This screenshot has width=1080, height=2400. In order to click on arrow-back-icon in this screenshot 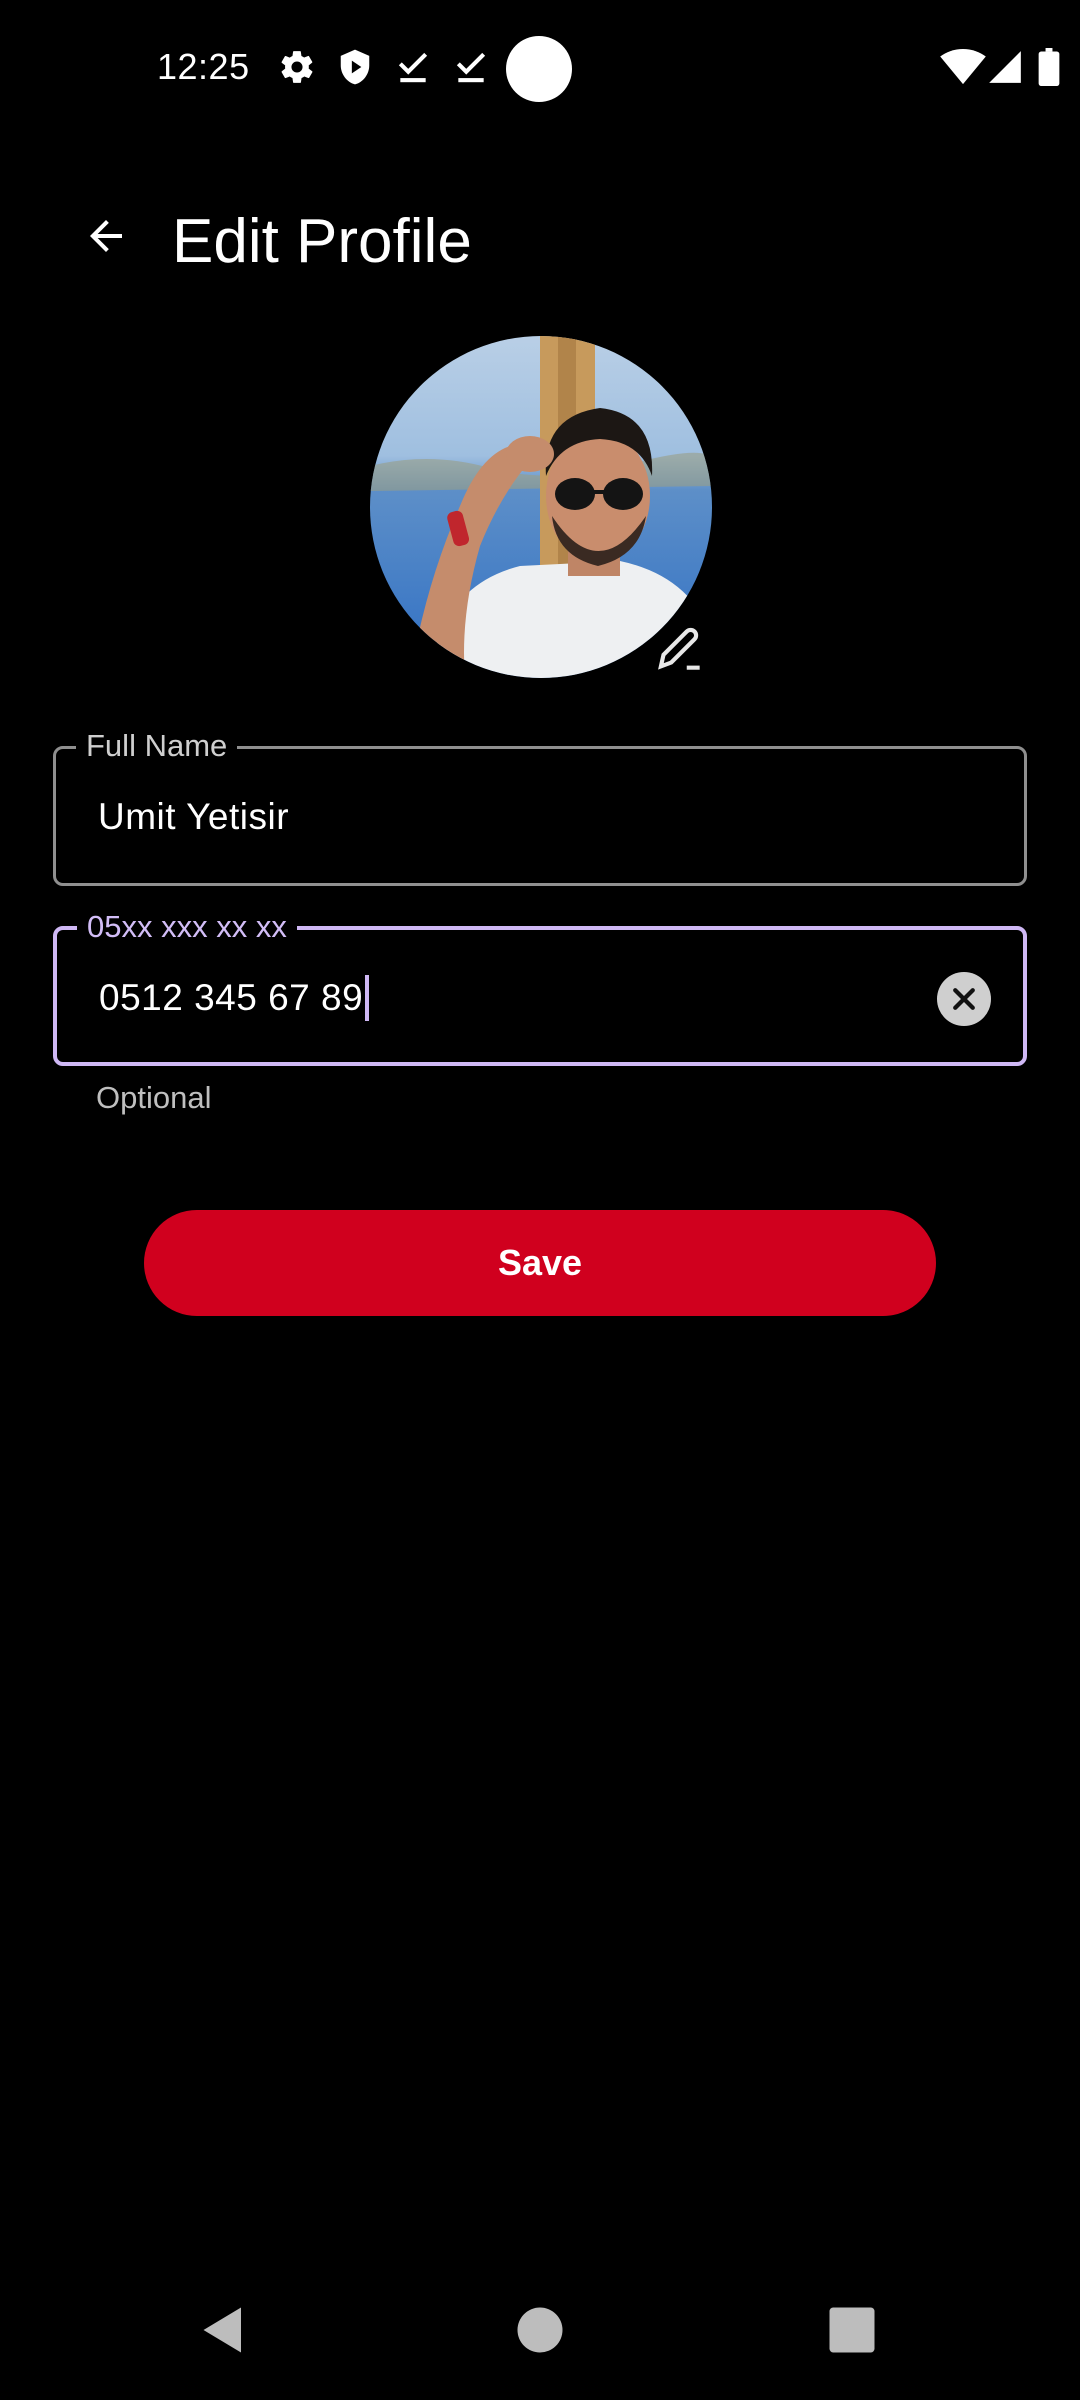, I will do `click(106, 236)`.